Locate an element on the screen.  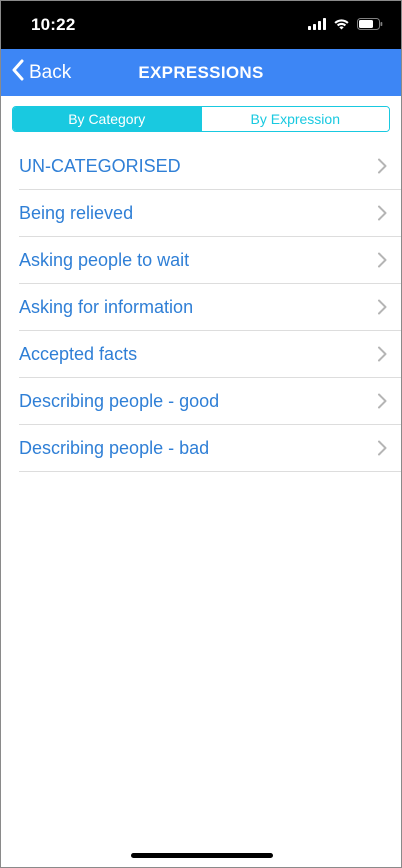
list-item: Describing people - bad is located at coordinates (210, 448).